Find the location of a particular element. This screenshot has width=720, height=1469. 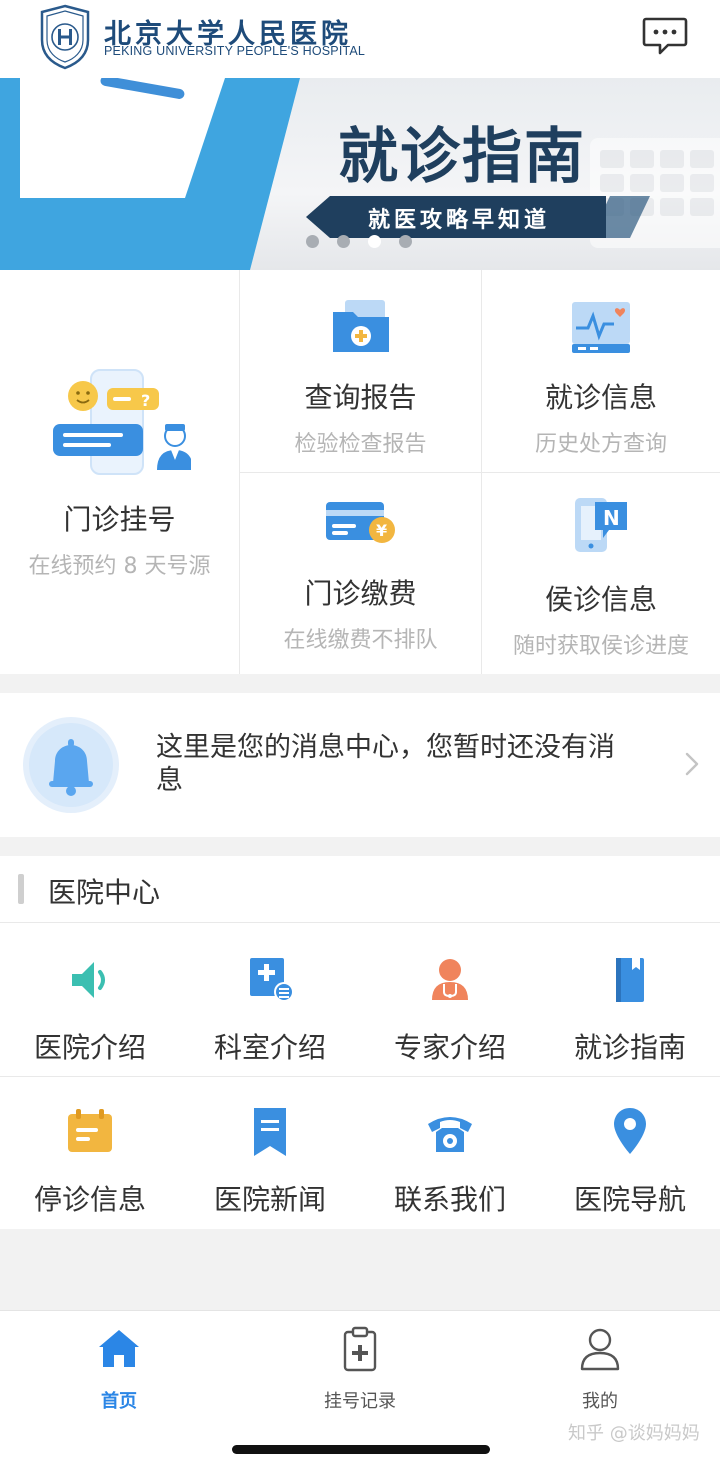

service-subtitle: 在线缴费不排队 is located at coordinates (360, 640).